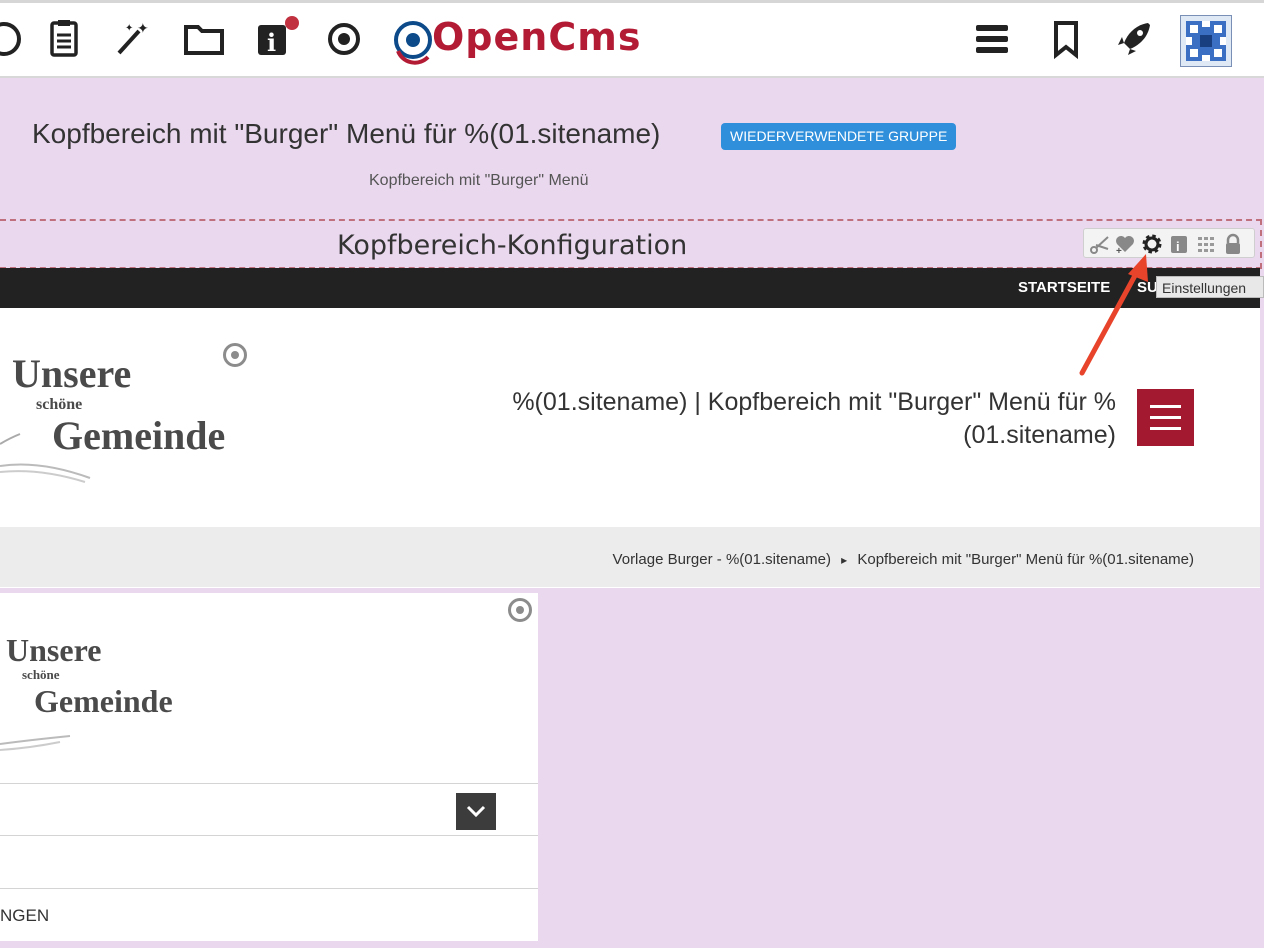  What do you see at coordinates (1206, 41) in the screenshot?
I see `avatar` at bounding box center [1206, 41].